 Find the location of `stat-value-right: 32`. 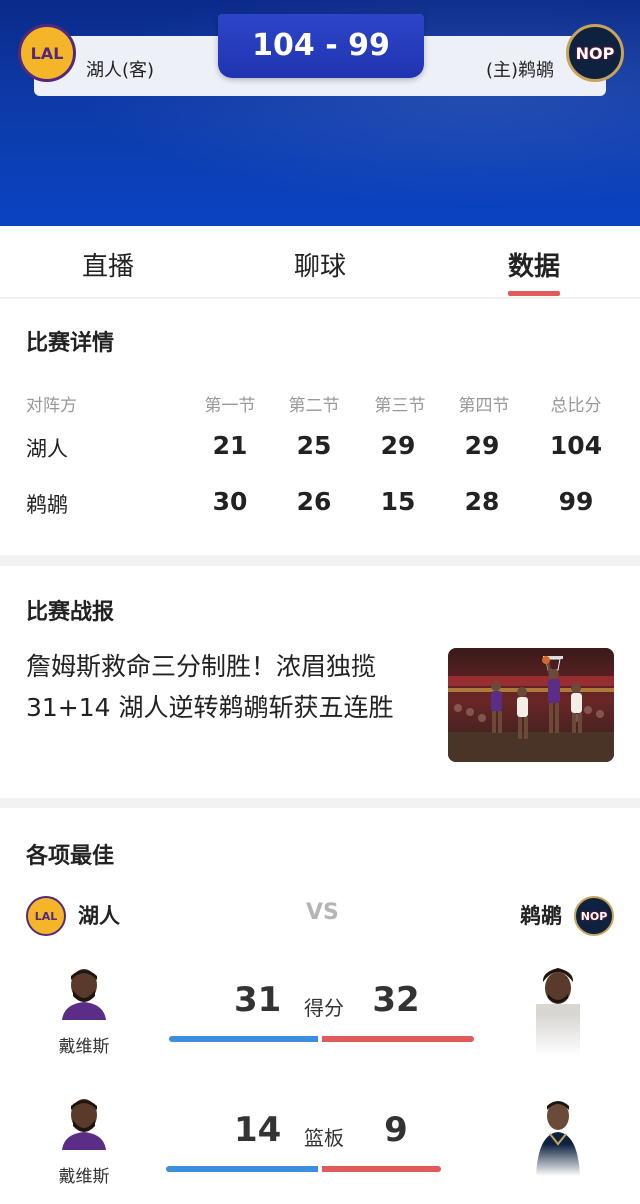

stat-value-right: 32 is located at coordinates (396, 1000).